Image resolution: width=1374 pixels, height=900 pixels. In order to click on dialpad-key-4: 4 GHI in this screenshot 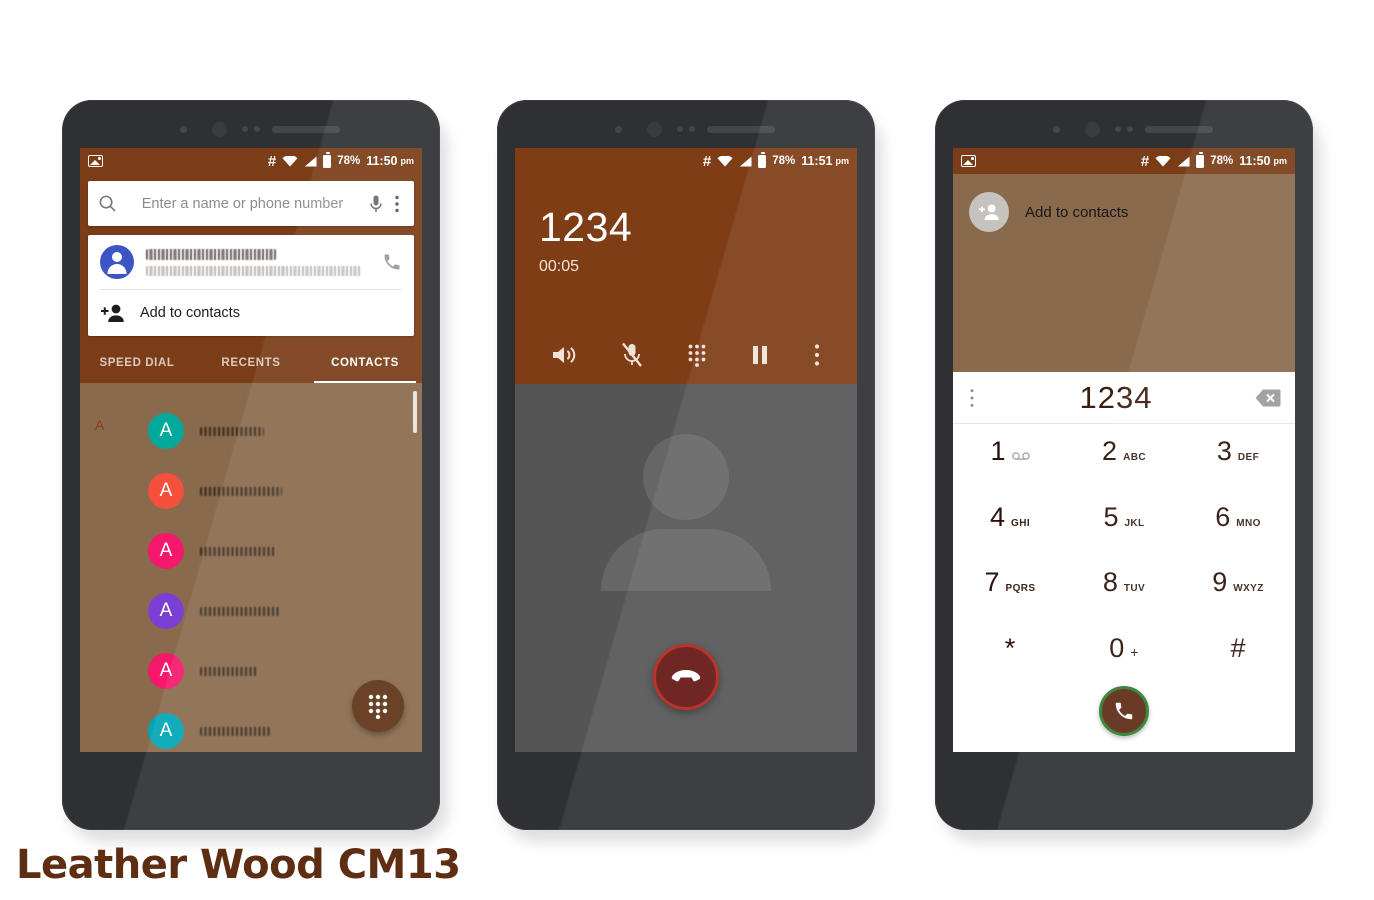, I will do `click(1010, 523)`.